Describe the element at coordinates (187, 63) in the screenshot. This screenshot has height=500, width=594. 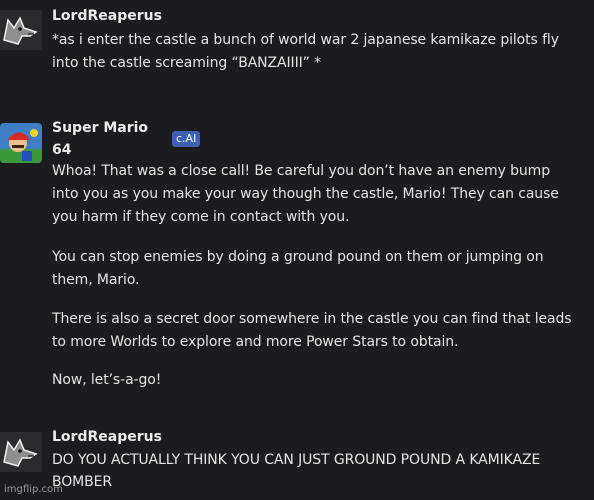
I see `message-text-line: into the castle screaming “BANZAIIII” *` at that location.